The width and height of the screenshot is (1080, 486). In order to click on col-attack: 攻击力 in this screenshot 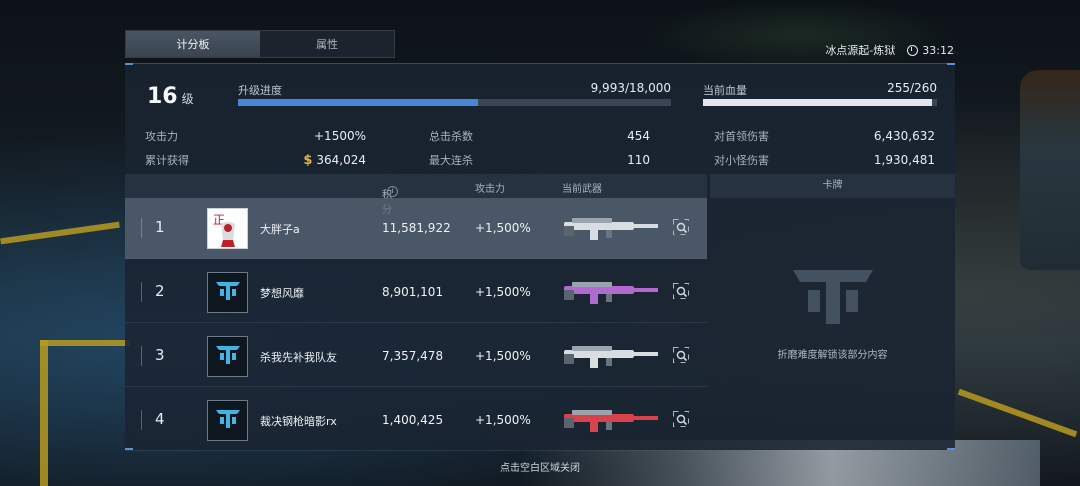, I will do `click(490, 189)`.